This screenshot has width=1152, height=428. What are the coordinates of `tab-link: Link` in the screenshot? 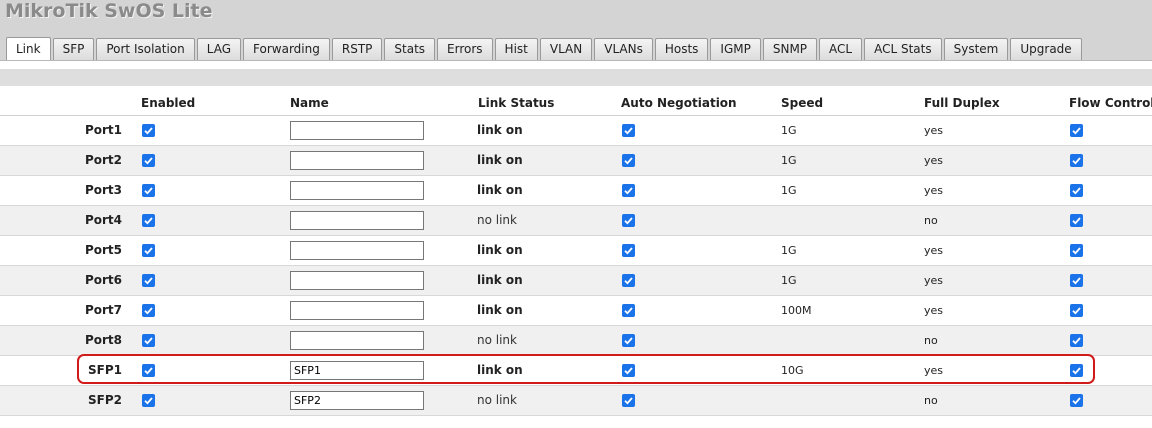 It's located at (28, 49).